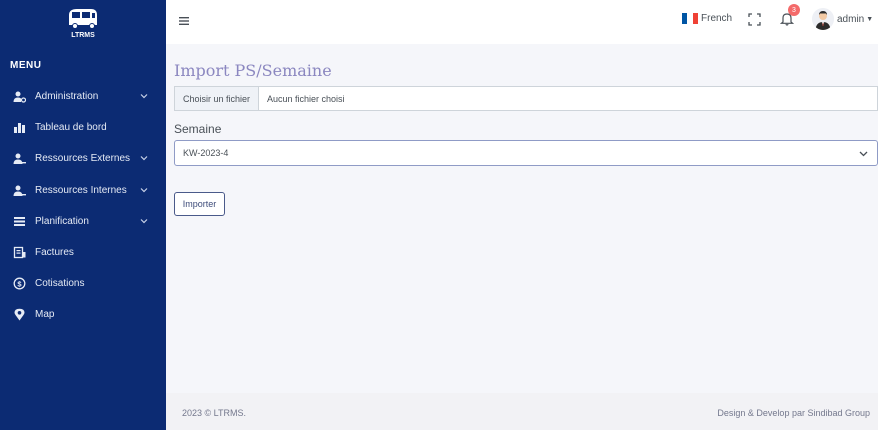 The image size is (878, 430). I want to click on file-input: Choisir un fichier Aucun fichier choisi, so click(526, 98).